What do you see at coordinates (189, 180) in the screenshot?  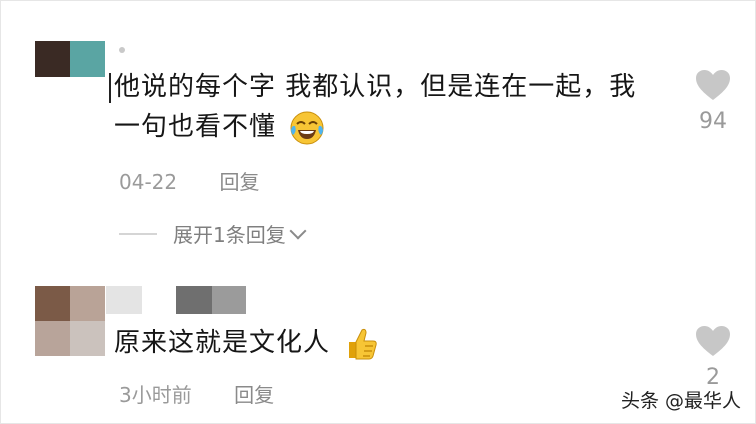 I see `comment-meta: 04-22 回复` at bounding box center [189, 180].